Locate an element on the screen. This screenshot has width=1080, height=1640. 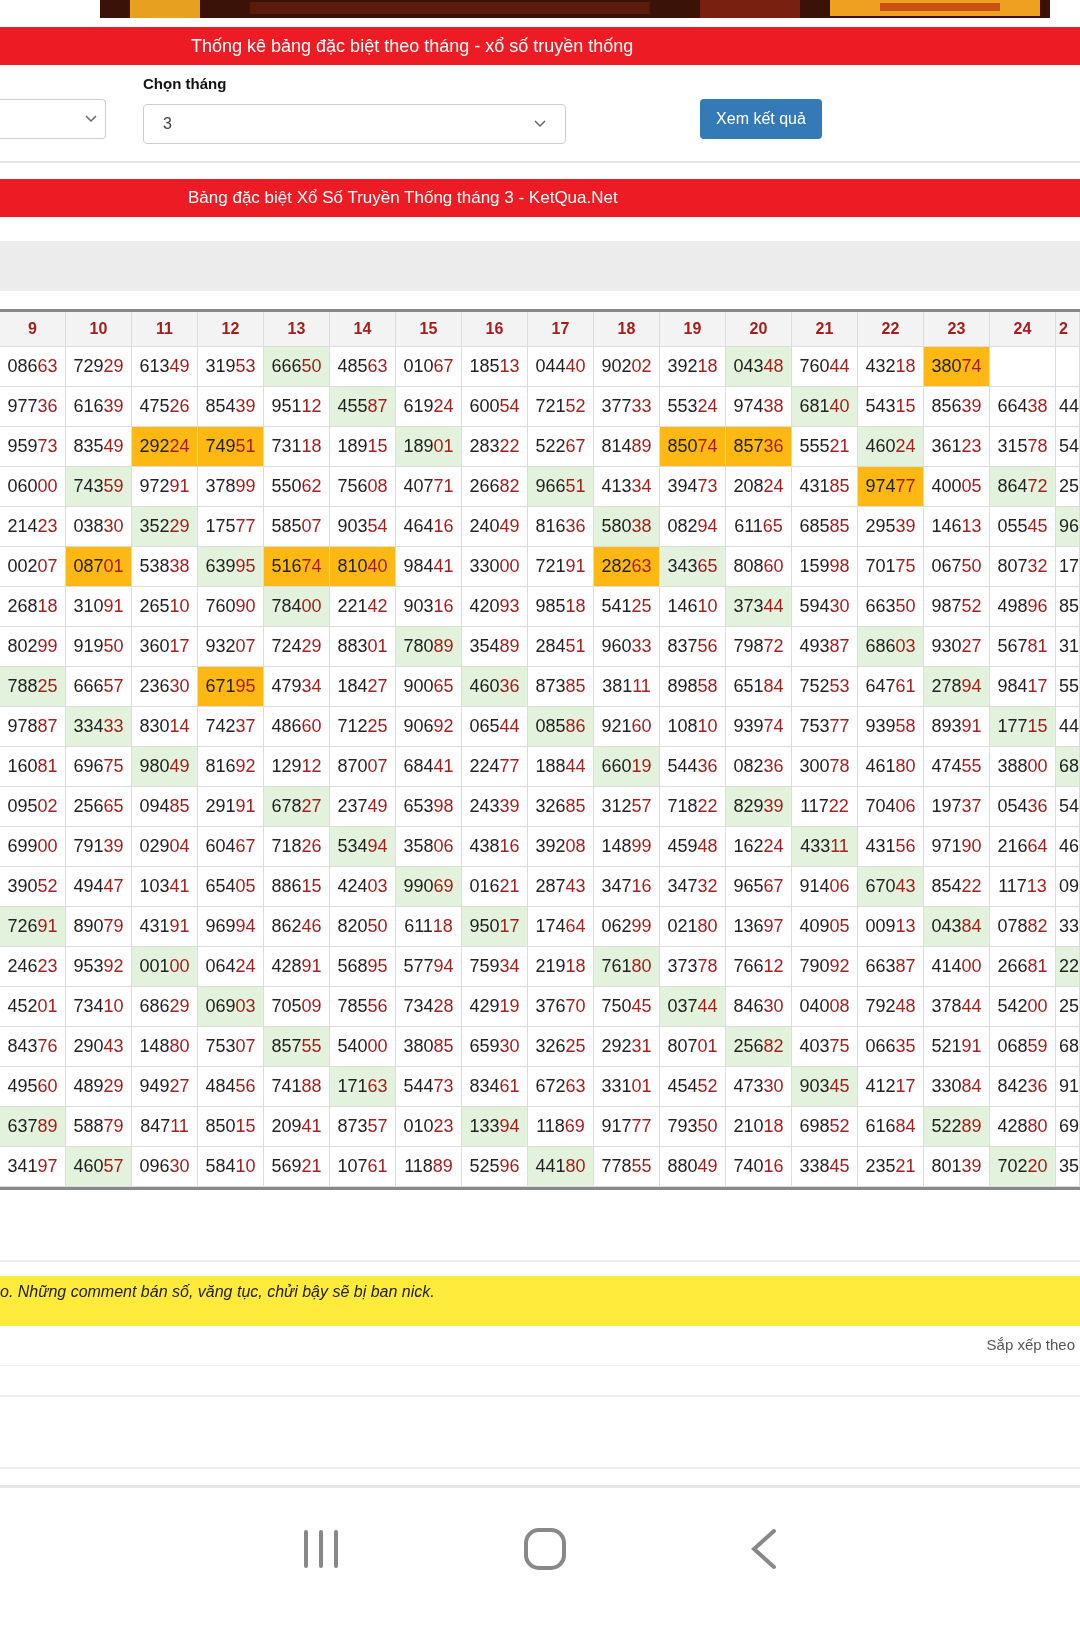
submit-button: Xem kết quả is located at coordinates (761, 119).